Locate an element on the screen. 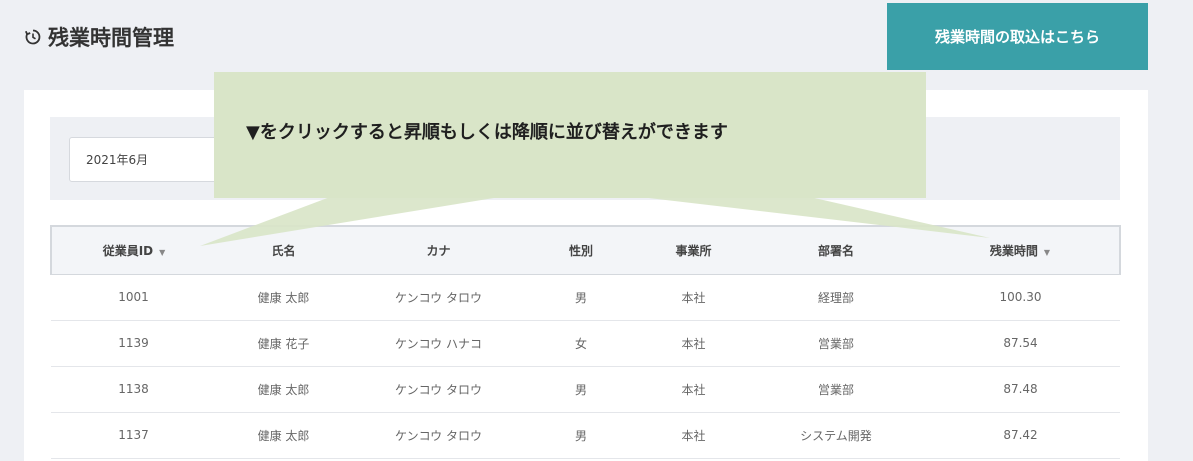  page-title: 残業時間管理 is located at coordinates (99, 37).